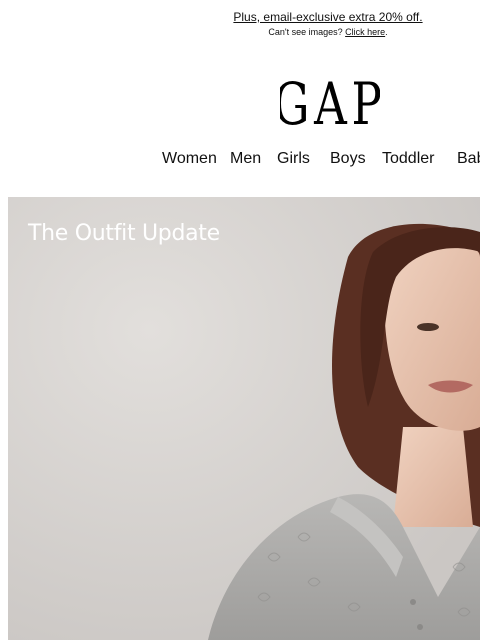 This screenshot has height=640, width=480. I want to click on gap-logo-text: GAP, so click(330, 105).